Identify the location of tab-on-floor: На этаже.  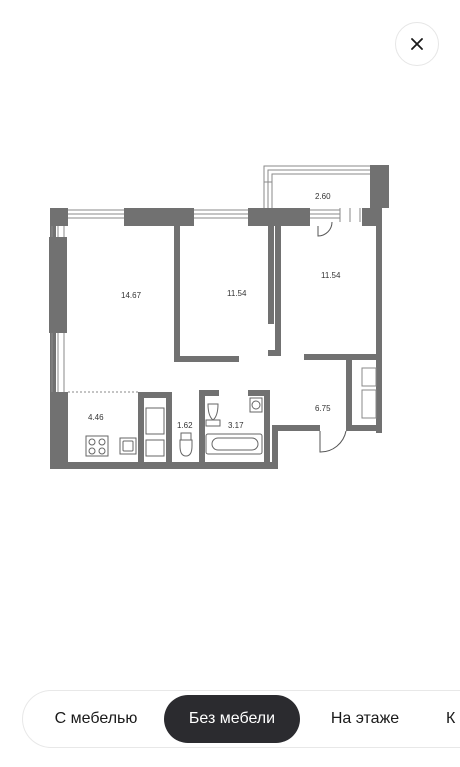
(365, 719).